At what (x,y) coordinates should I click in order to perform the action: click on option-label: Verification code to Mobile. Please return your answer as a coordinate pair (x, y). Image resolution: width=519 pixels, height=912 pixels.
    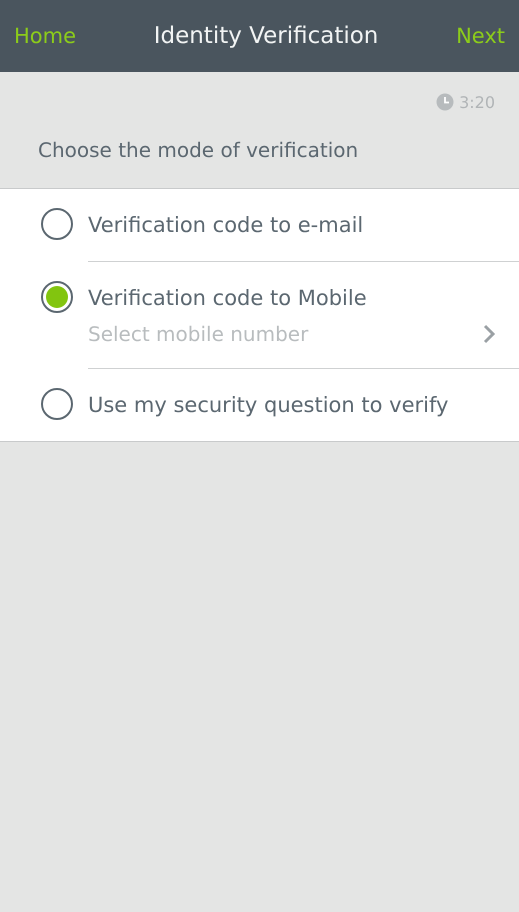
    Looking at the image, I should click on (227, 298).